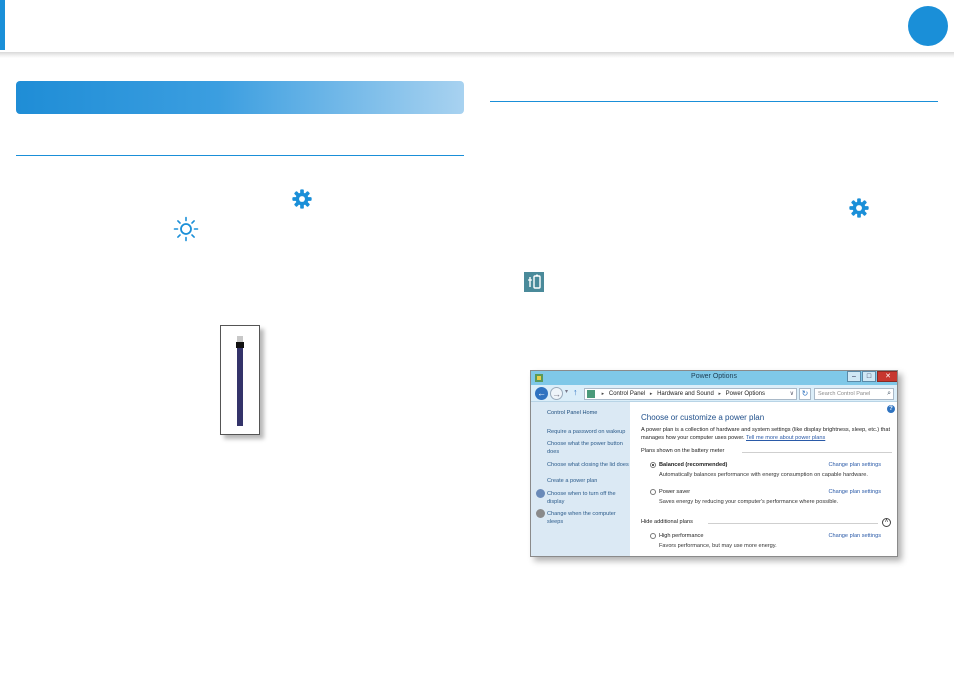 This screenshot has width=954, height=677. What do you see at coordinates (745, 394) in the screenshot?
I see `breadcrumb-power-options: Power Options` at bounding box center [745, 394].